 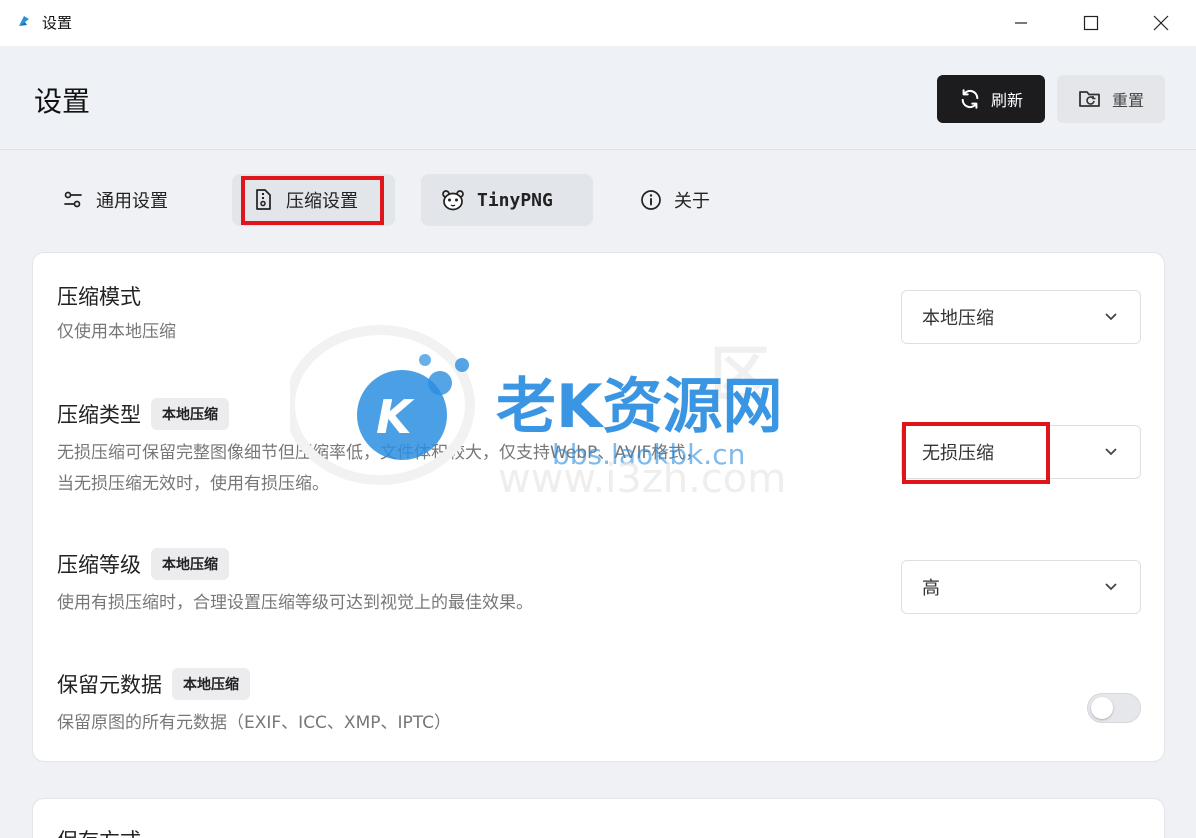 I want to click on close-icon, so click(x=1161, y=23).